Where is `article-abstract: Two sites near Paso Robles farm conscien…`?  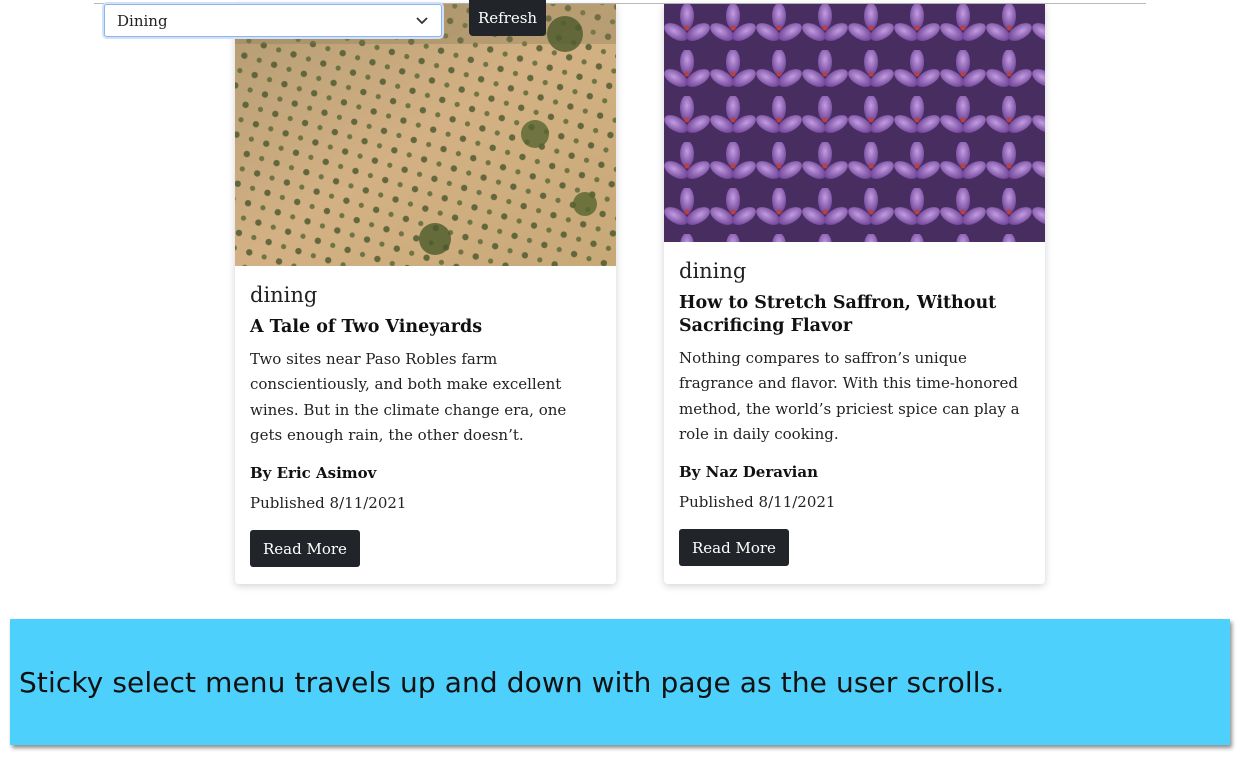
article-abstract: Two sites near Paso Robles farm conscien… is located at coordinates (408, 397).